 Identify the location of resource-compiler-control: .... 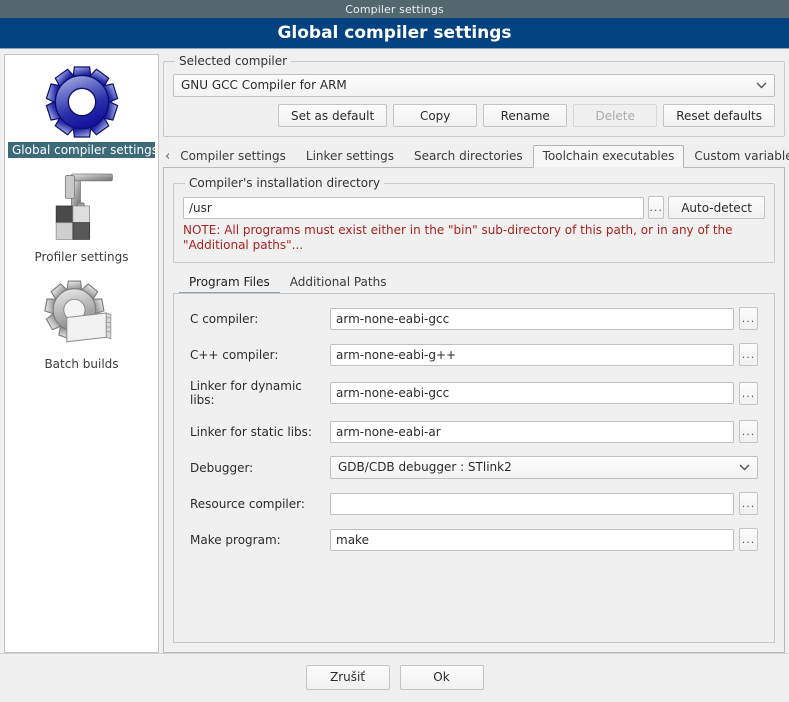
(544, 503).